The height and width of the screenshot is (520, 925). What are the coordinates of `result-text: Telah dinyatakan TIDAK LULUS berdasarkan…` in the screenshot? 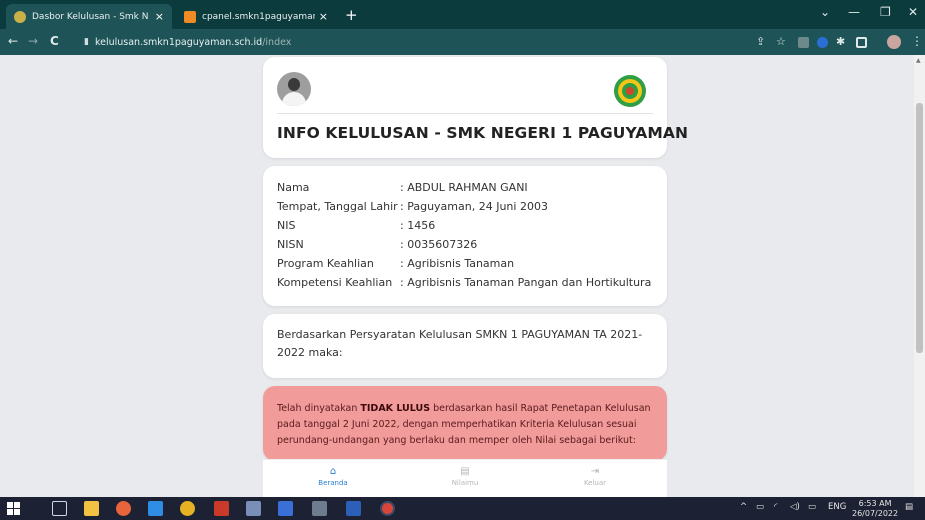 It's located at (467, 425).